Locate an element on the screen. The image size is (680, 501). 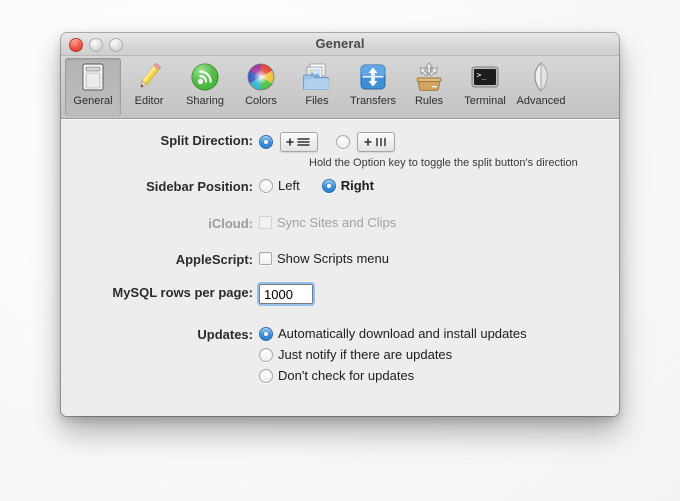
sharing-icon is located at coordinates (205, 77).